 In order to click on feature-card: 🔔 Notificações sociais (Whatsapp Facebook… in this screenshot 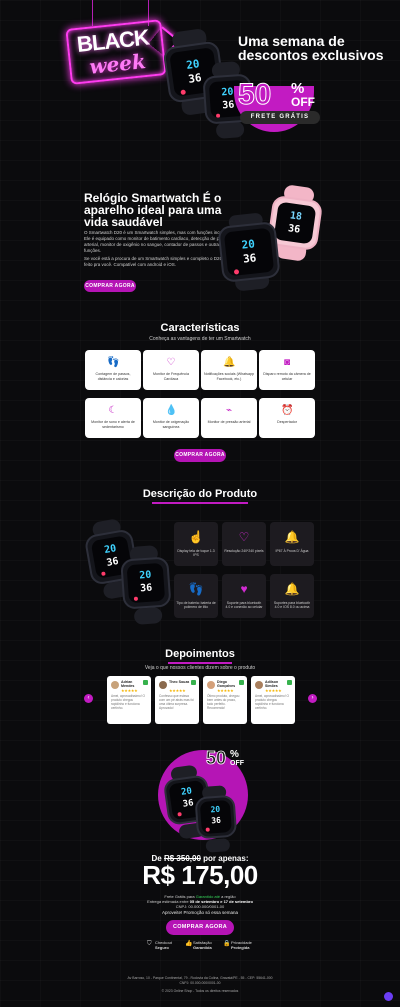, I will do `click(229, 370)`.